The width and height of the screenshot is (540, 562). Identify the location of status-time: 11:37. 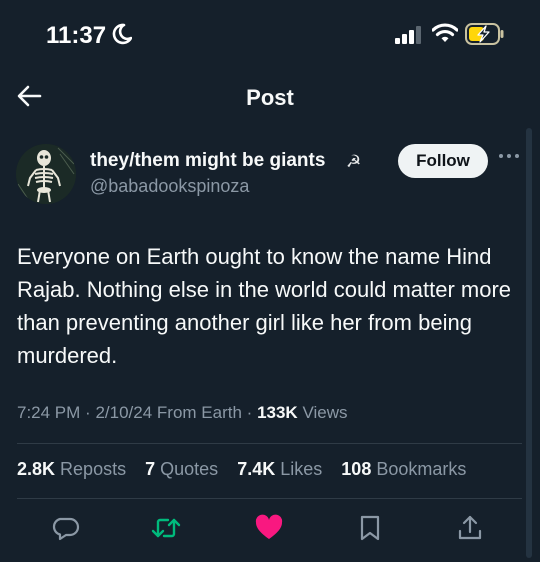
(76, 35).